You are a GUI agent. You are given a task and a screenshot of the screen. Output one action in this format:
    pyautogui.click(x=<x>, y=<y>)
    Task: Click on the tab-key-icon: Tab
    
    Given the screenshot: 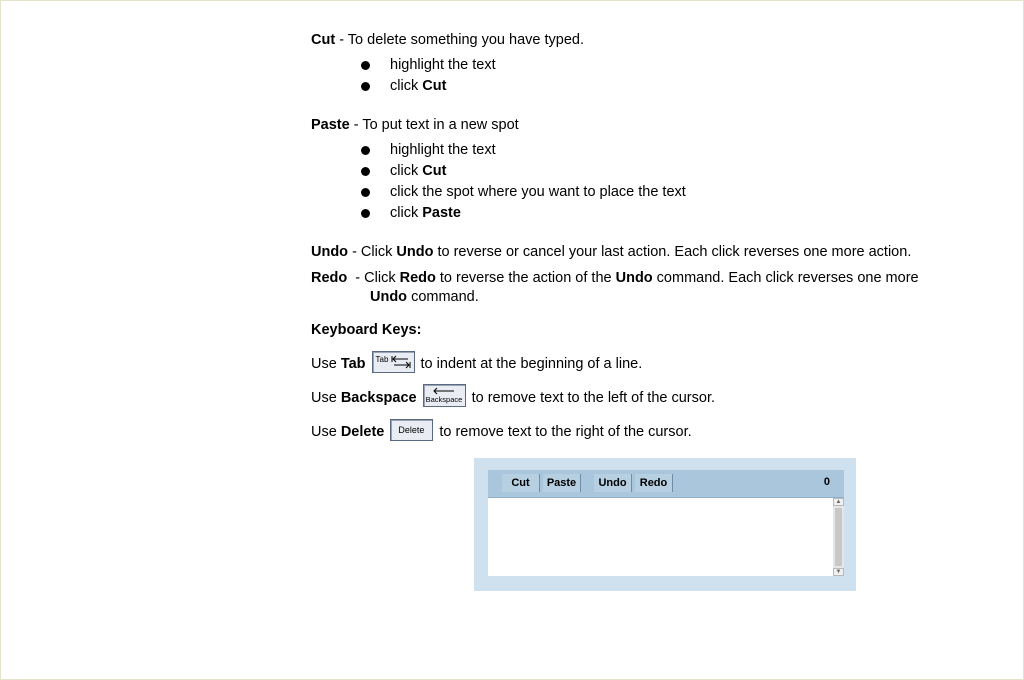 What is the action you would take?
    pyautogui.click(x=393, y=362)
    